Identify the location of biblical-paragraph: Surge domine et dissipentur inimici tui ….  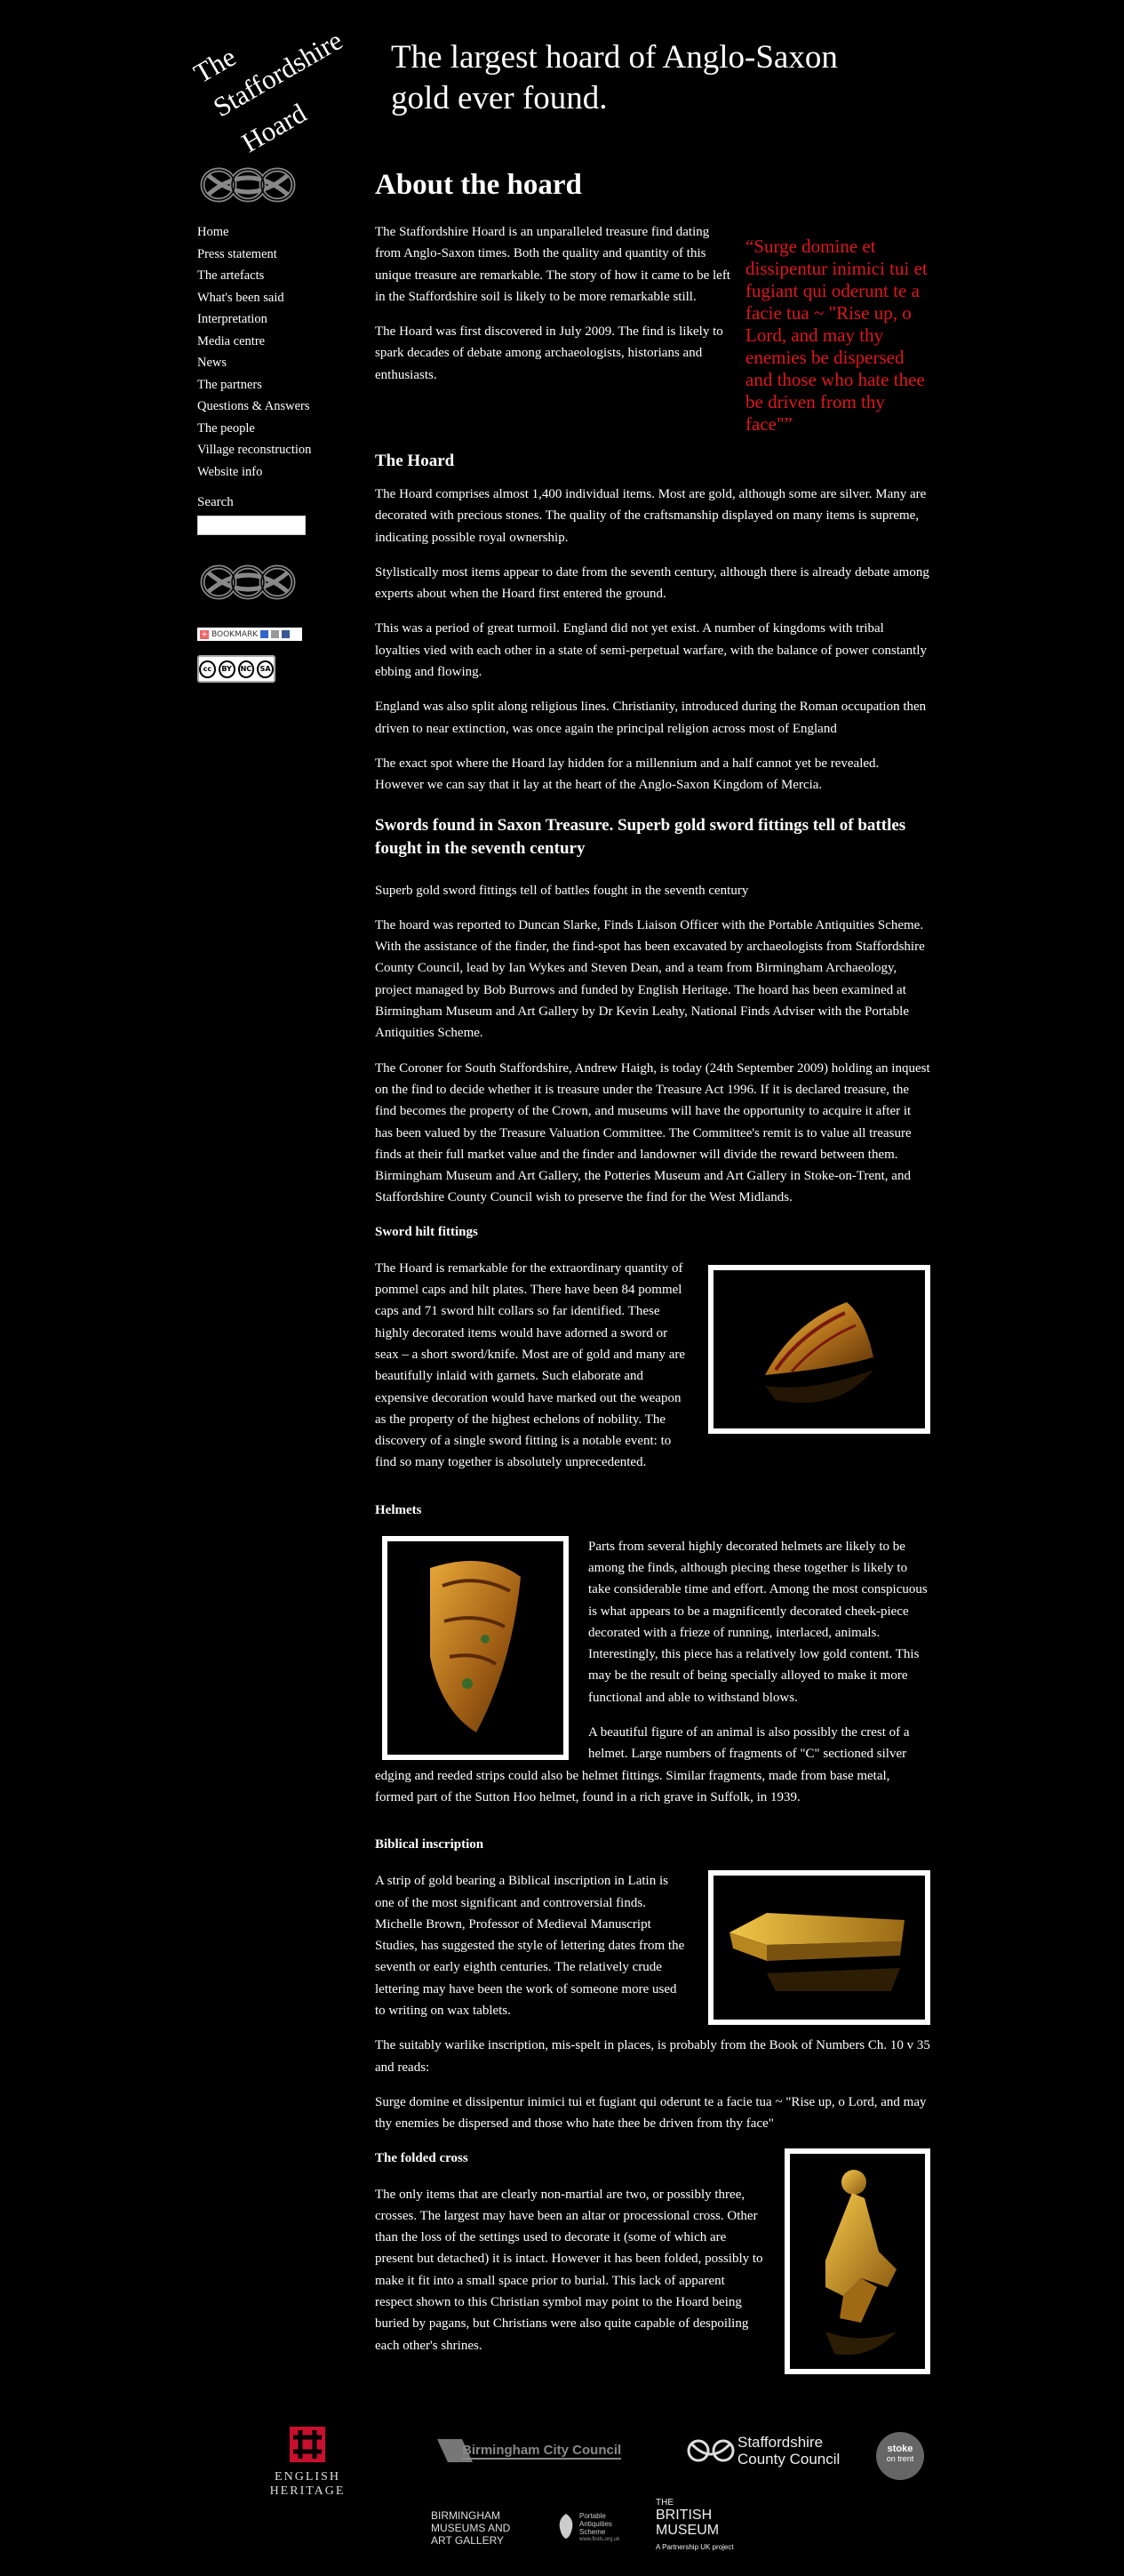
(651, 2113).